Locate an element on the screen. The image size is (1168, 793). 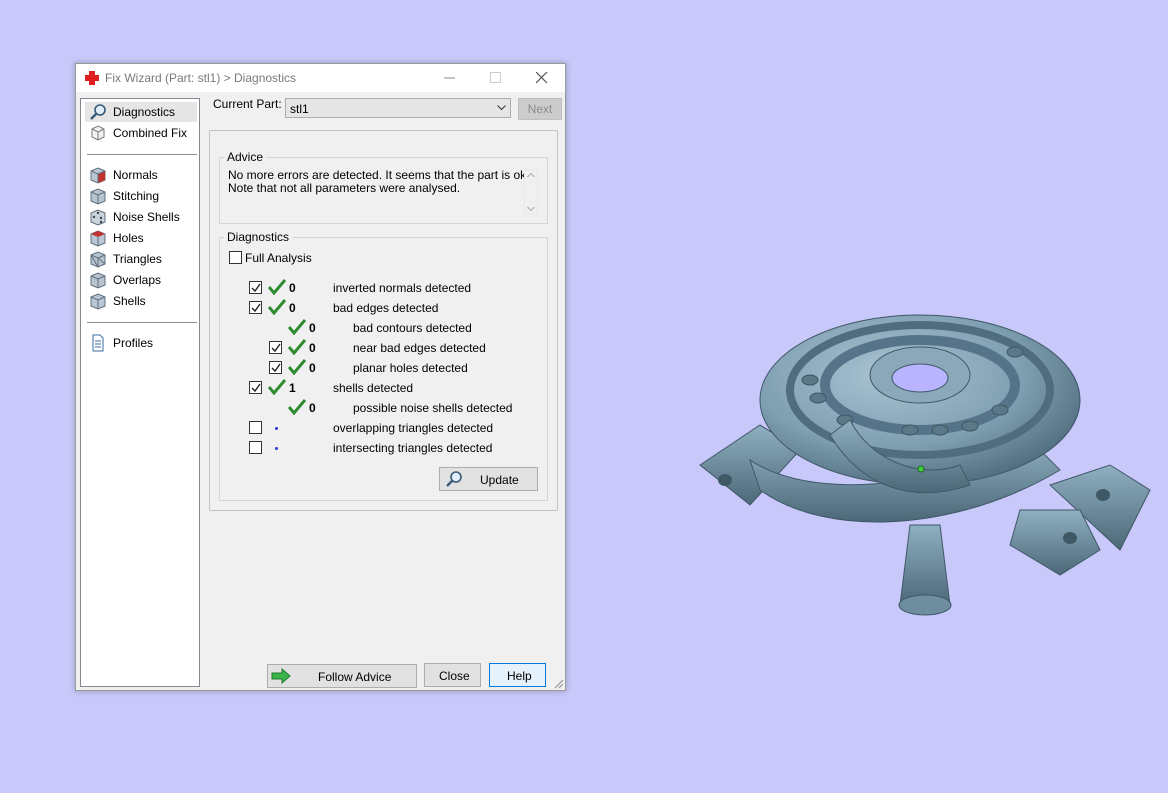
nav-label: Triangles is located at coordinates (137, 259).